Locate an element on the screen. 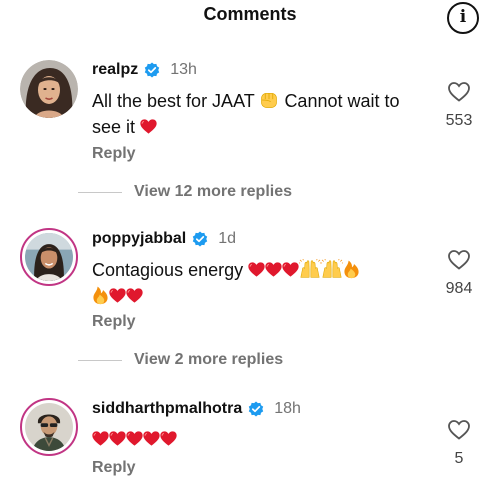 This screenshot has width=500, height=500. username: realpz is located at coordinates (115, 70).